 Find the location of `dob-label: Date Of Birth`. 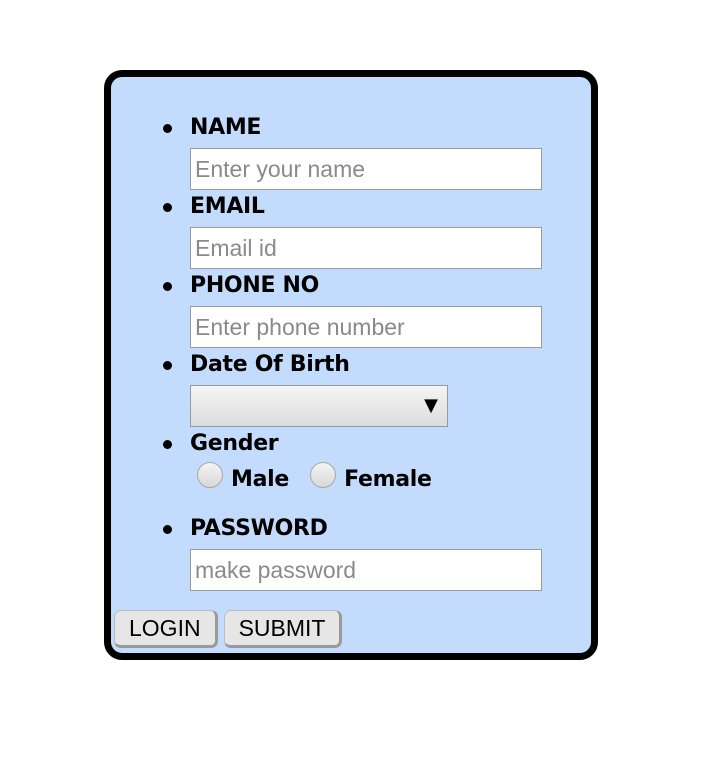

dob-label: Date Of Birth is located at coordinates (270, 364).